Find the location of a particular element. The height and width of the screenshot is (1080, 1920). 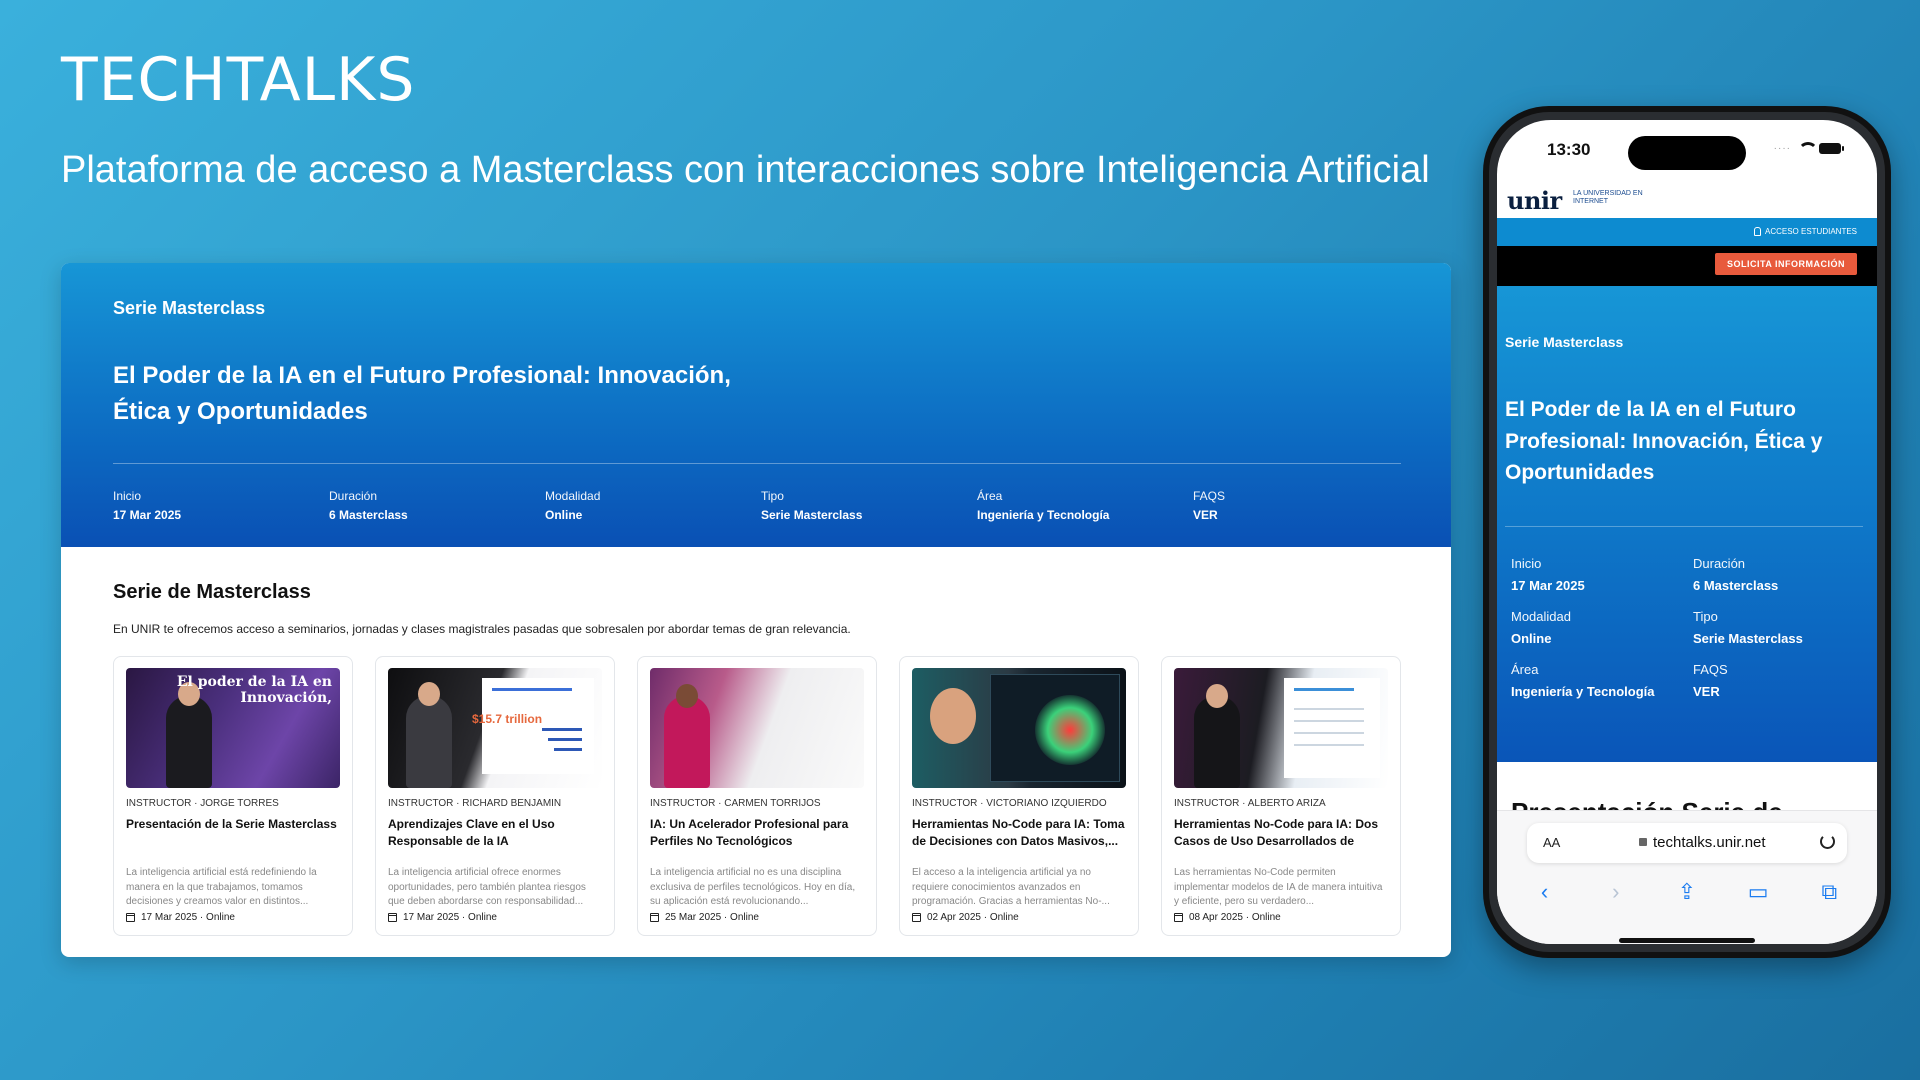

meta-tipo: Tipo Serie Masterclass is located at coordinates (869, 505).